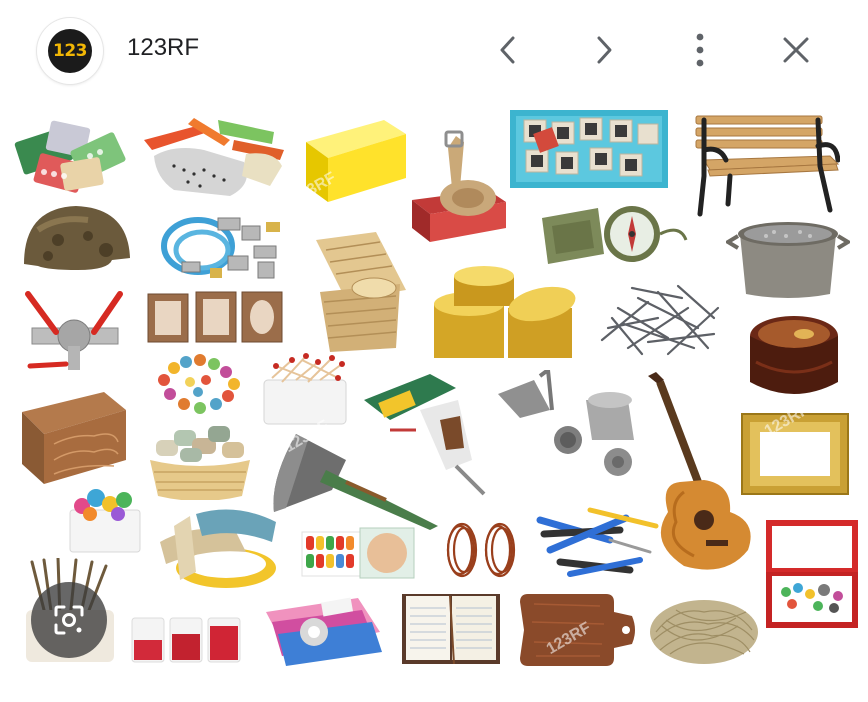 This screenshot has width=868, height=702. I want to click on red-treasure-box-image, so click(812, 573).